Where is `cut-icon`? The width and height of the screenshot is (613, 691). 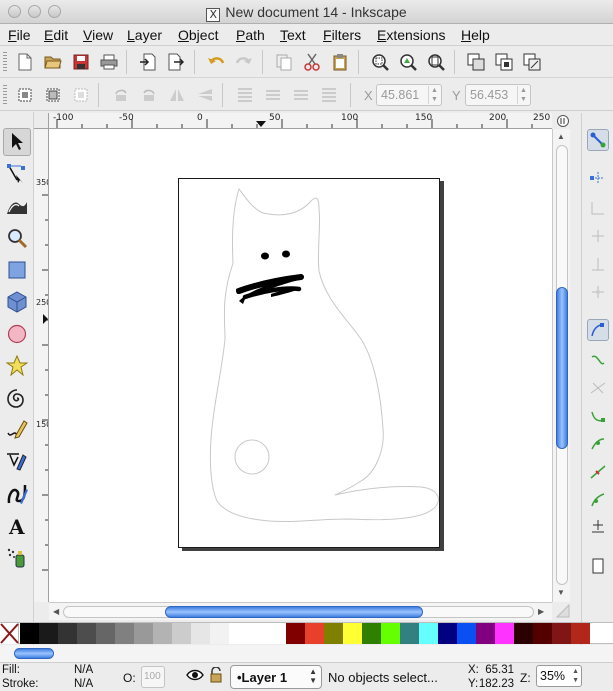 cut-icon is located at coordinates (312, 62).